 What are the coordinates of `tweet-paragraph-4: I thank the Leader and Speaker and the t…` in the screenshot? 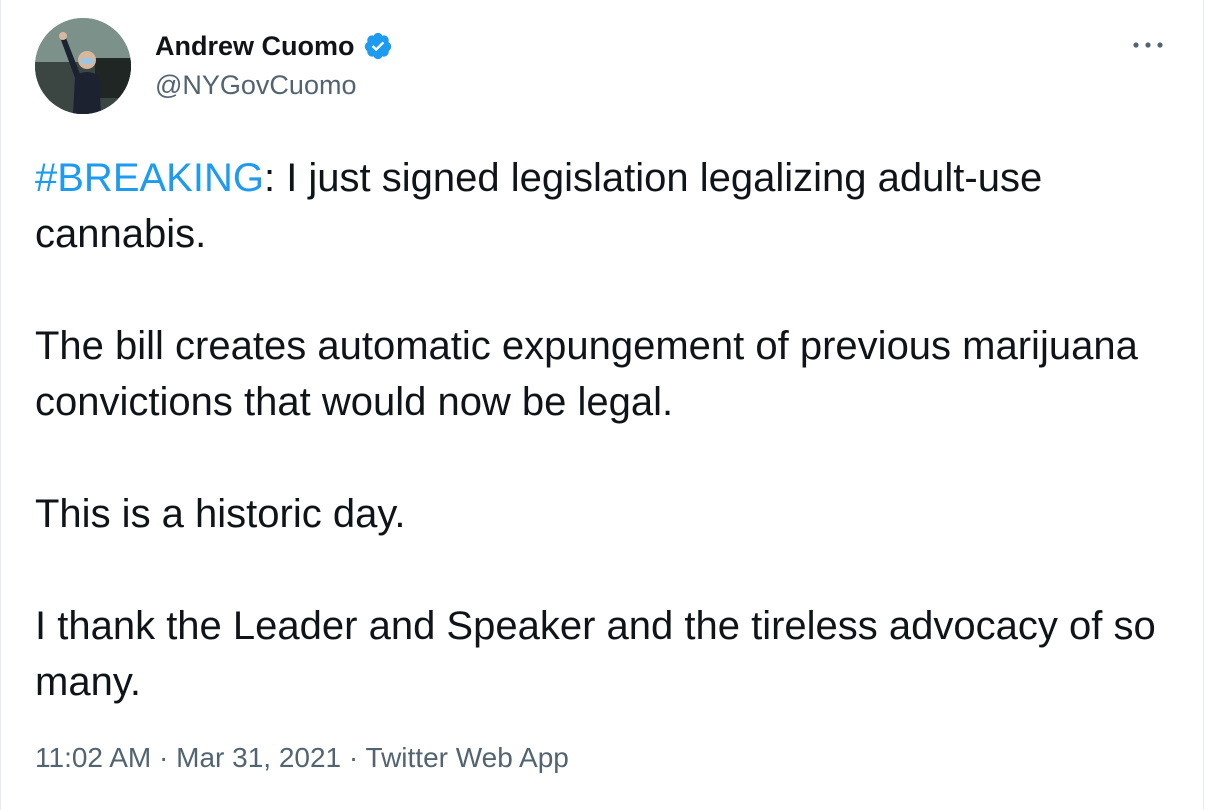 It's located at (595, 654).